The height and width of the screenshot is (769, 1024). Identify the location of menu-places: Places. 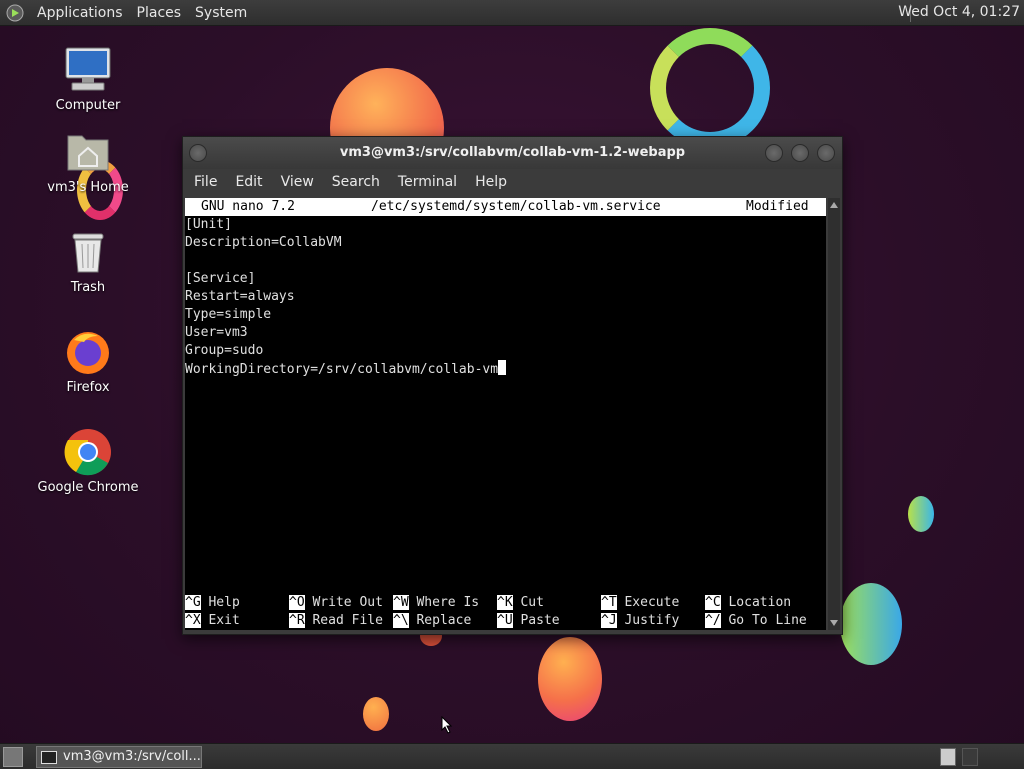
(159, 13).